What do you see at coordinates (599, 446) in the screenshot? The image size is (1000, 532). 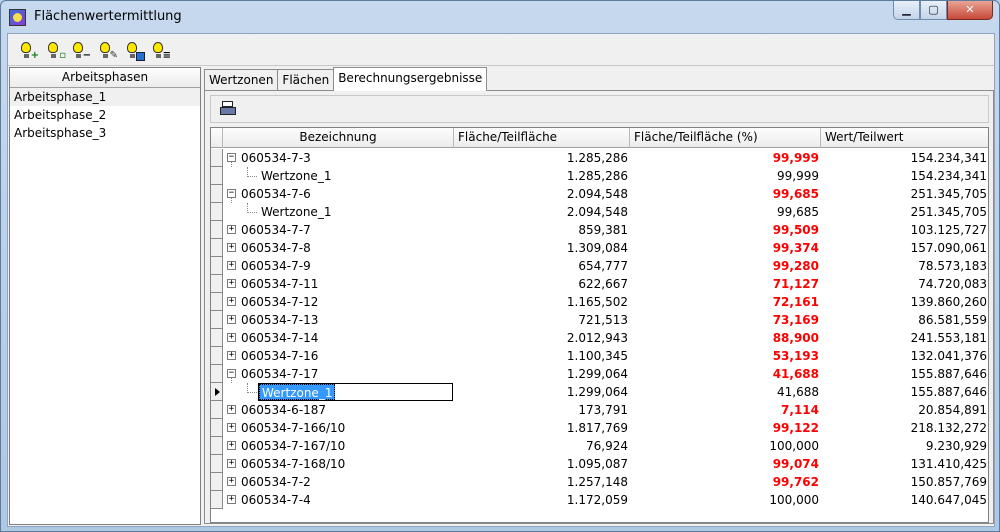 I see `table-row: +060534-7-167/10 76,924 100,000 9.230,929` at bounding box center [599, 446].